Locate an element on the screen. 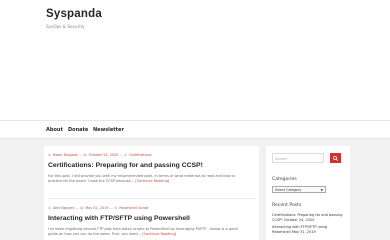  search-icon is located at coordinates (335, 158).